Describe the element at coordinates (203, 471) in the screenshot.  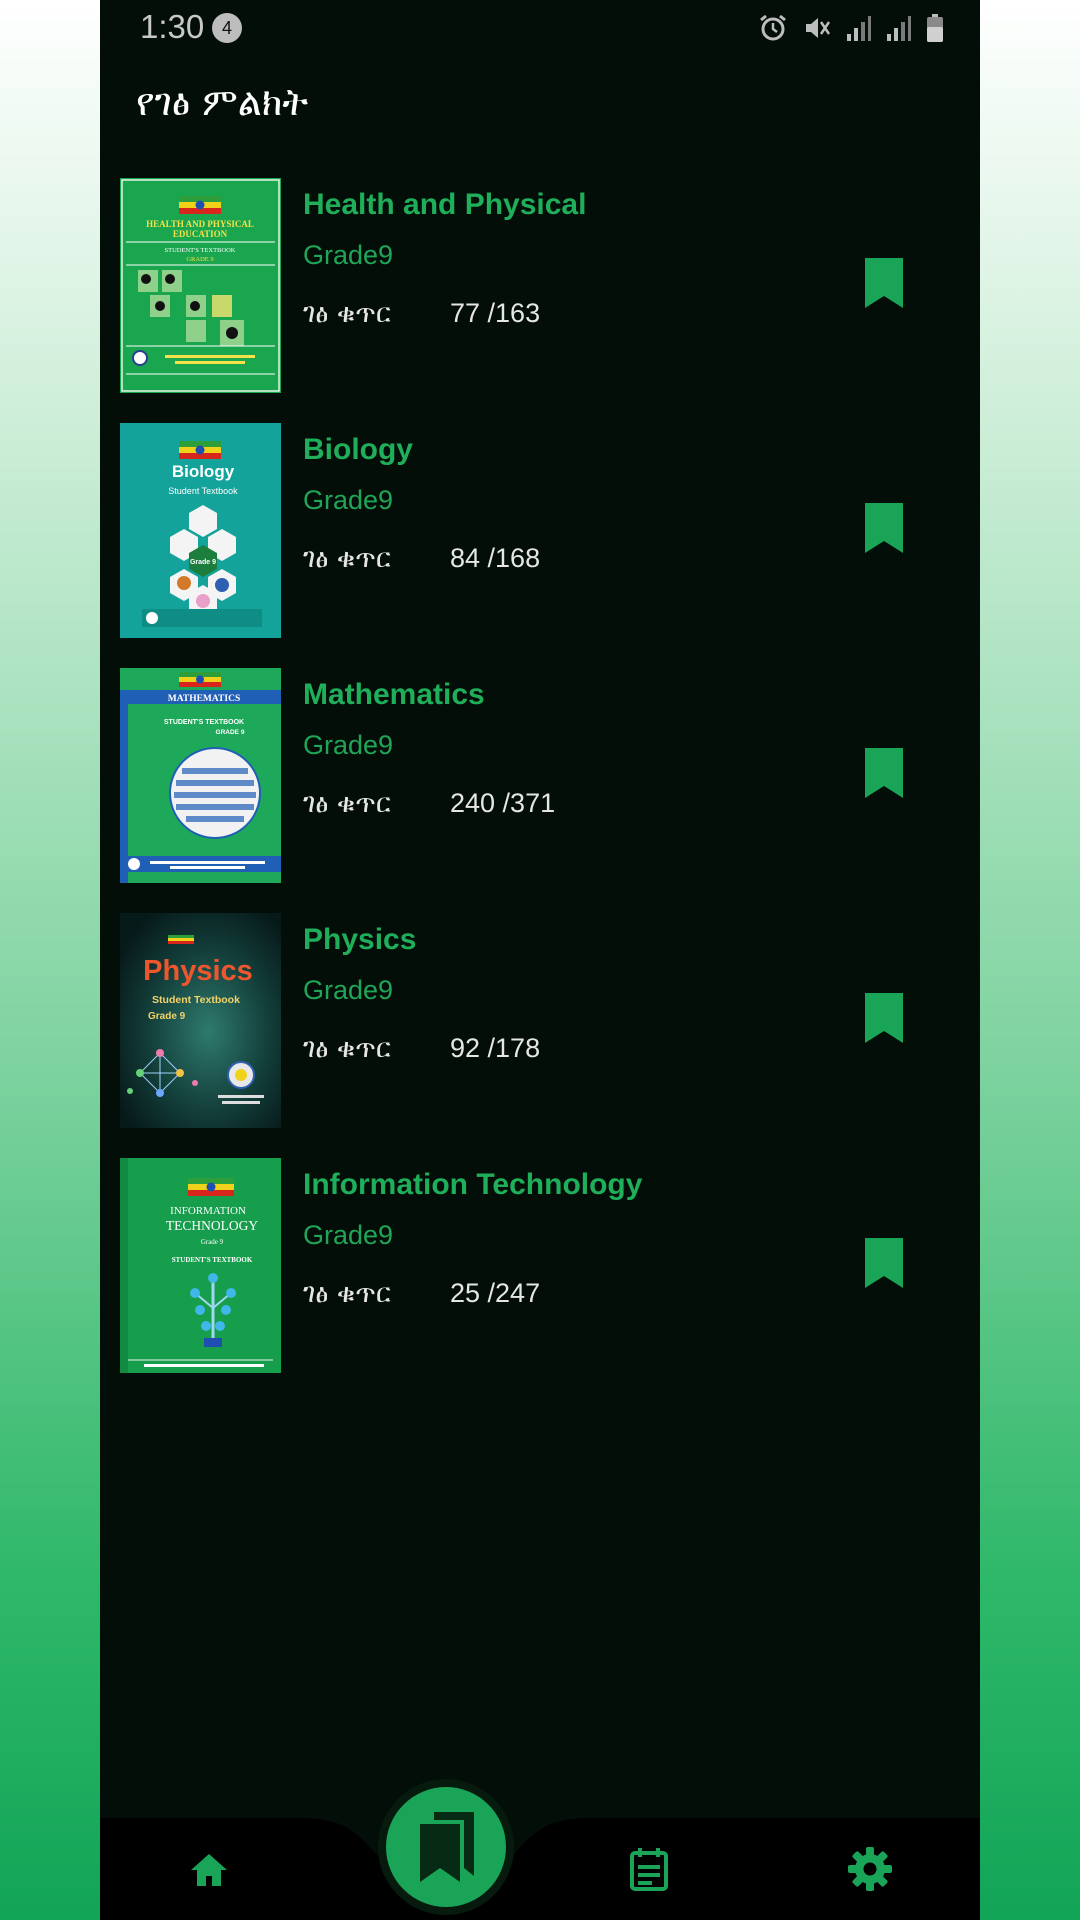
I see `cover-title-line1: Biology` at that location.